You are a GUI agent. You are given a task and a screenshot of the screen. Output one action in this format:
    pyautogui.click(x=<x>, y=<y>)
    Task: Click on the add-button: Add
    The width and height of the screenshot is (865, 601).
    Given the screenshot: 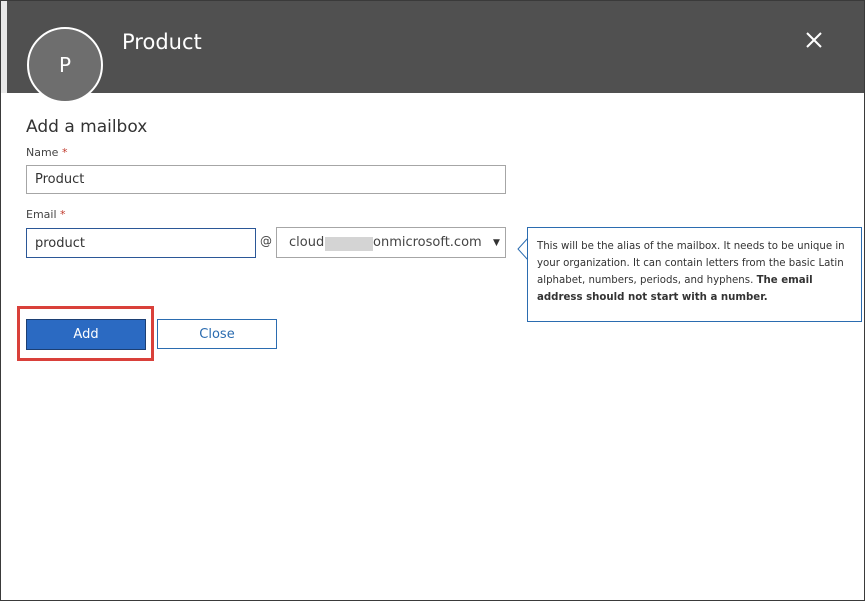 What is the action you would take?
    pyautogui.click(x=86, y=334)
    